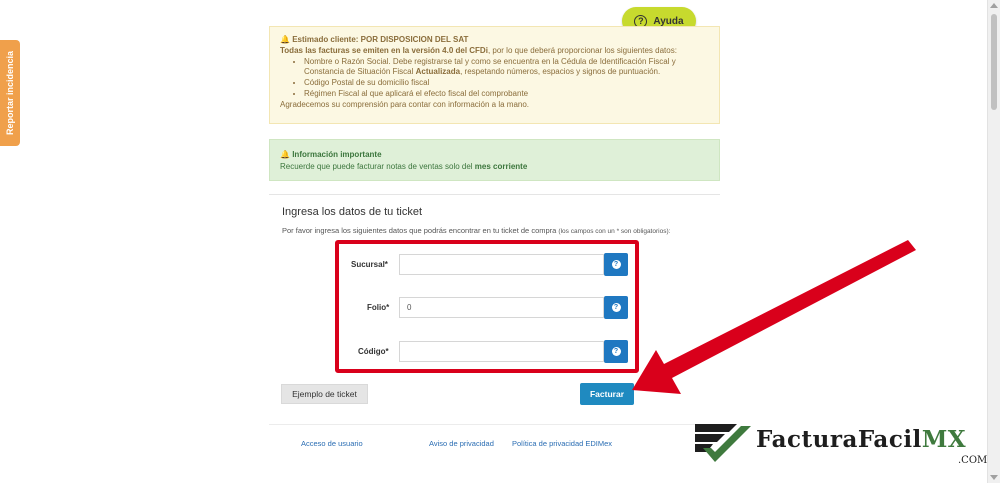  Describe the element at coordinates (352, 212) in the screenshot. I see `form-title: Ingresa los datos de tu ticket` at that location.